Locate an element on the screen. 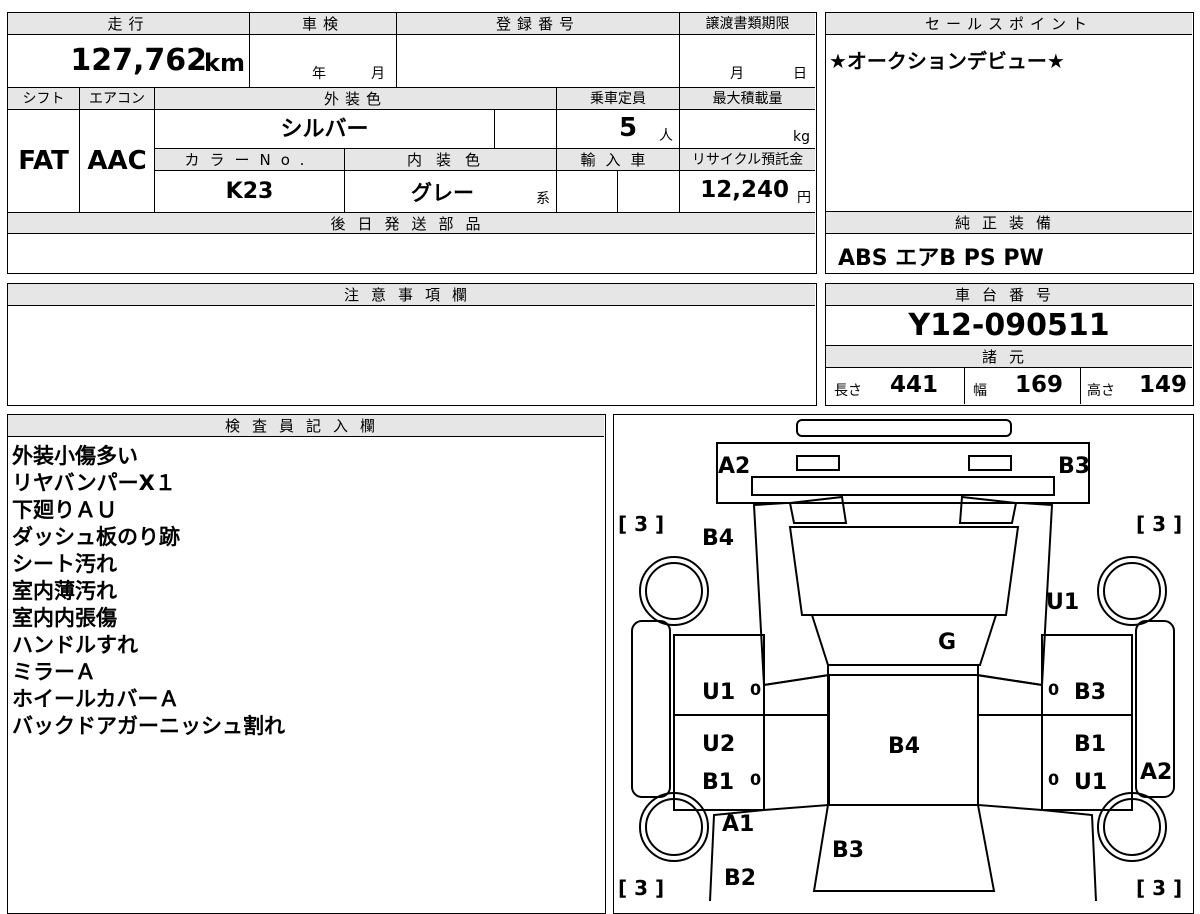 The width and height of the screenshot is (1200, 914). capacity-unit: 人 is located at coordinates (666, 136).